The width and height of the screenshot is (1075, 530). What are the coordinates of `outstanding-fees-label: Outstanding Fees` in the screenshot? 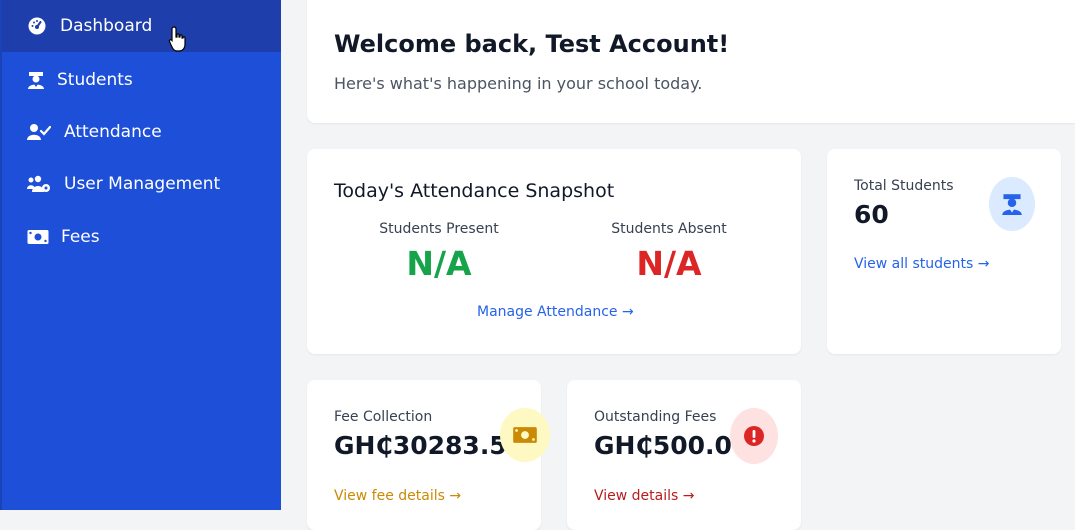 It's located at (655, 417).